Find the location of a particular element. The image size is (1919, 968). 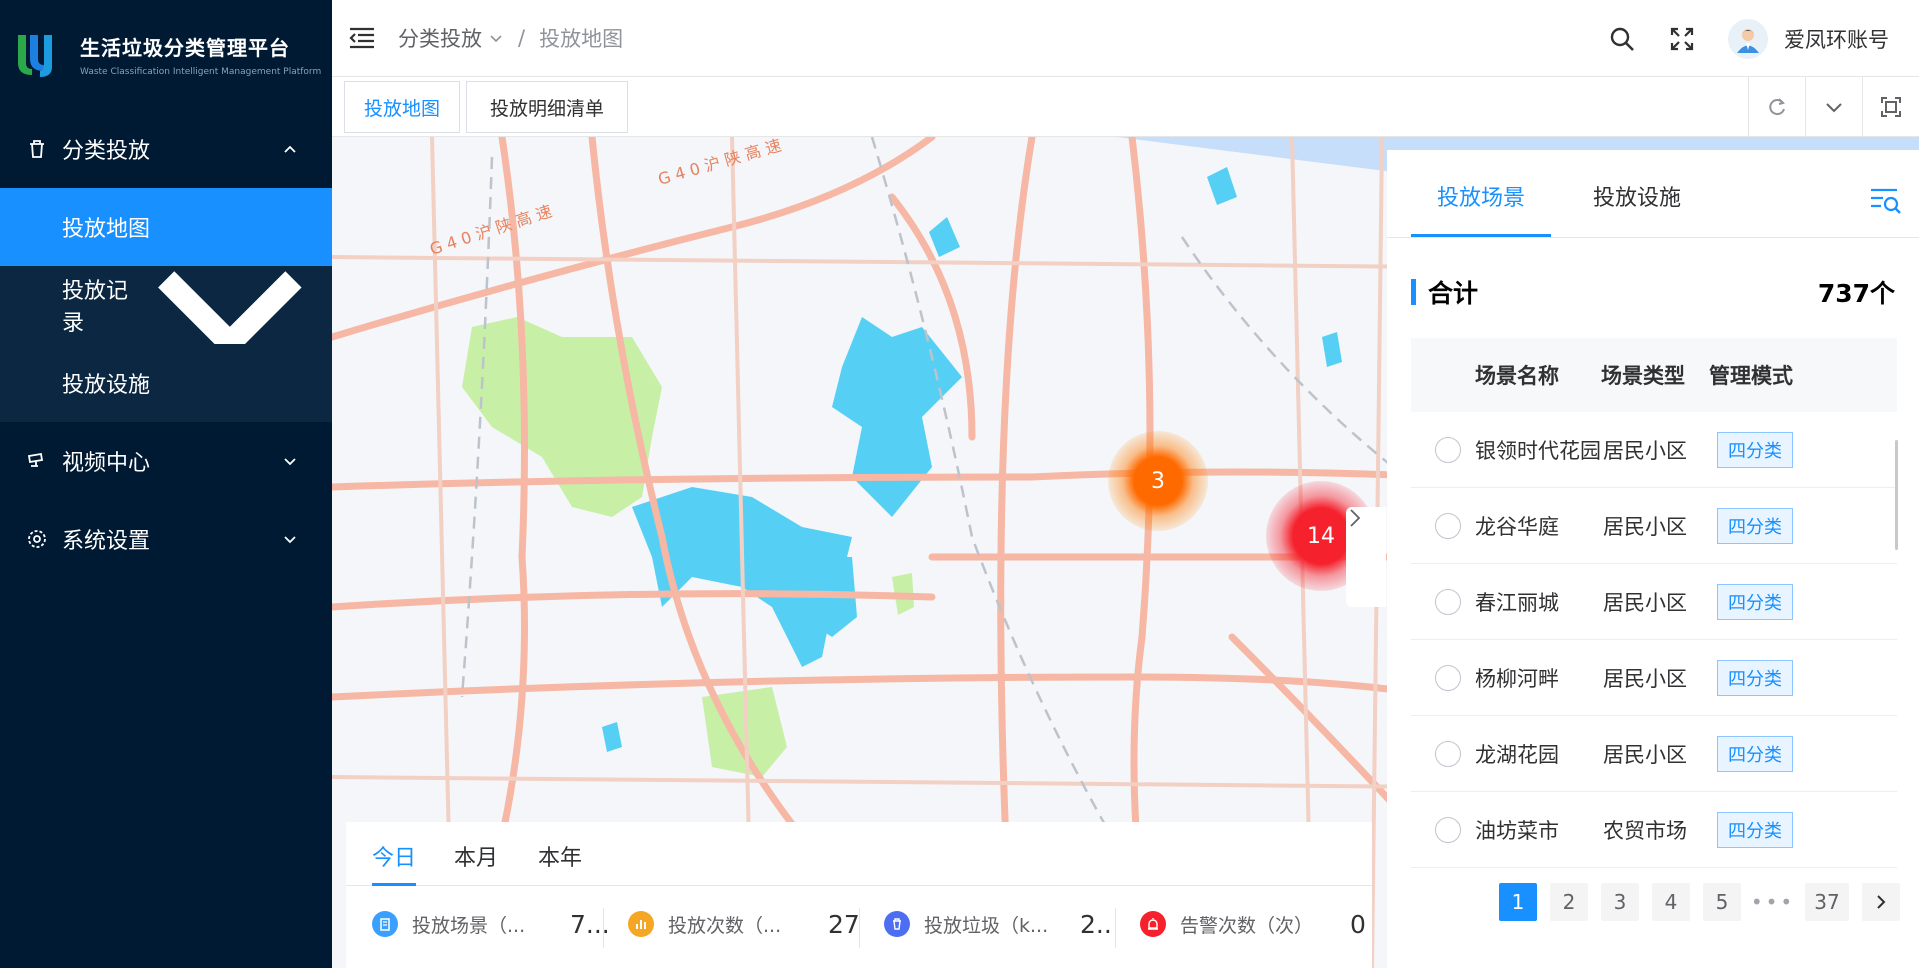

avatar is located at coordinates (1748, 38).